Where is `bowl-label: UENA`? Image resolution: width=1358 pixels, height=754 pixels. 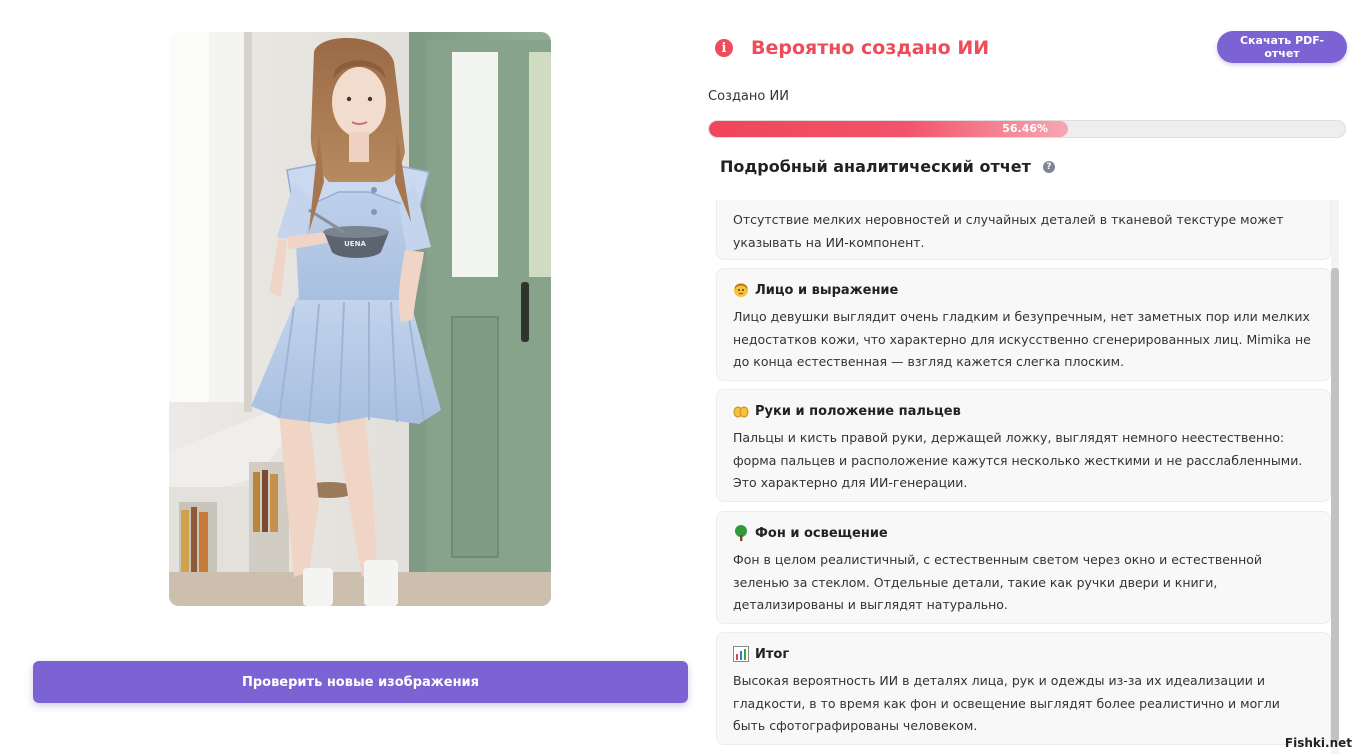
bowl-label: UENA is located at coordinates (355, 244).